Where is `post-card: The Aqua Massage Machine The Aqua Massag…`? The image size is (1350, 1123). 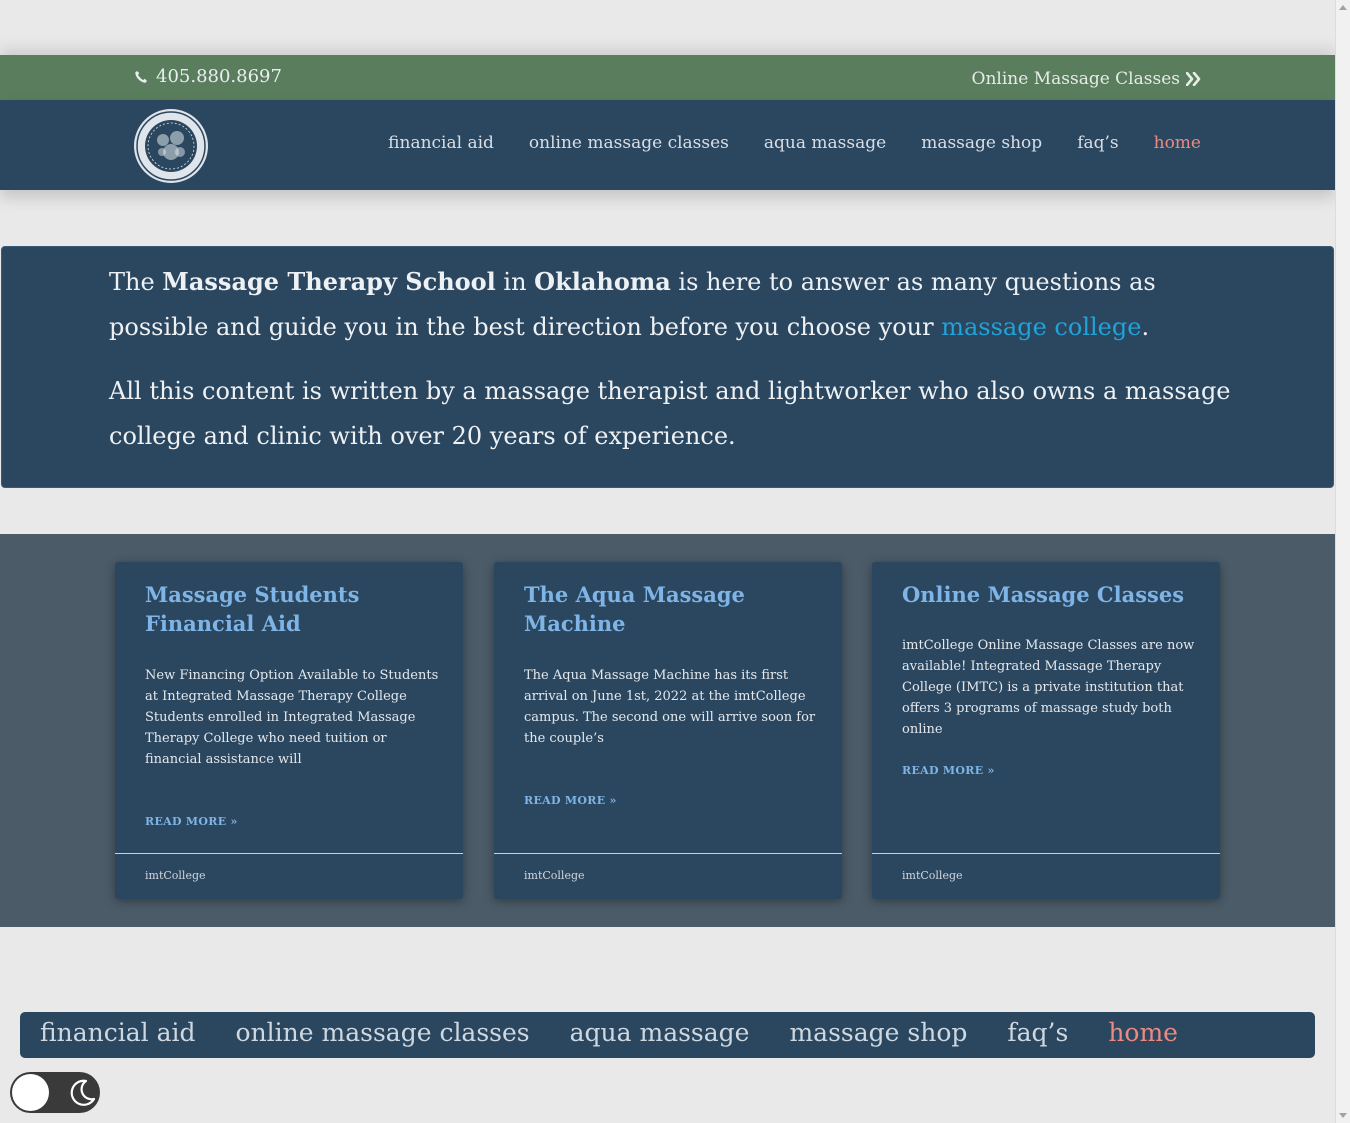
post-card: The Aqua Massage Machine The Aqua Massag… is located at coordinates (668, 730).